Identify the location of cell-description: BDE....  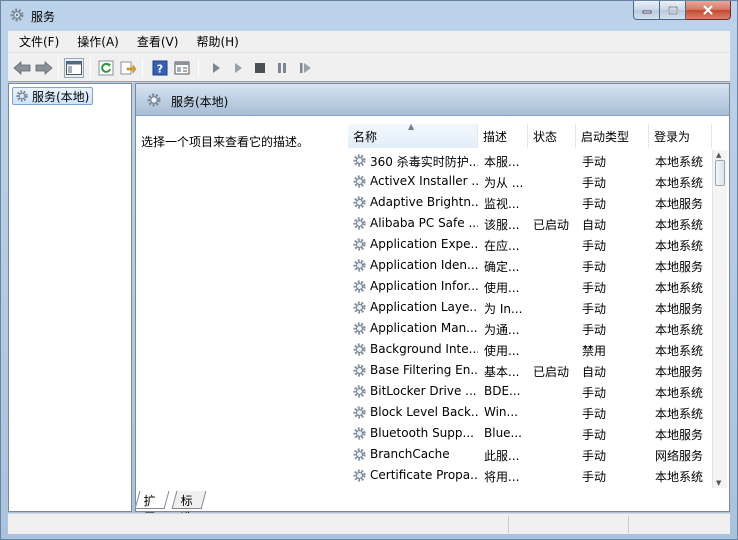
(502, 391).